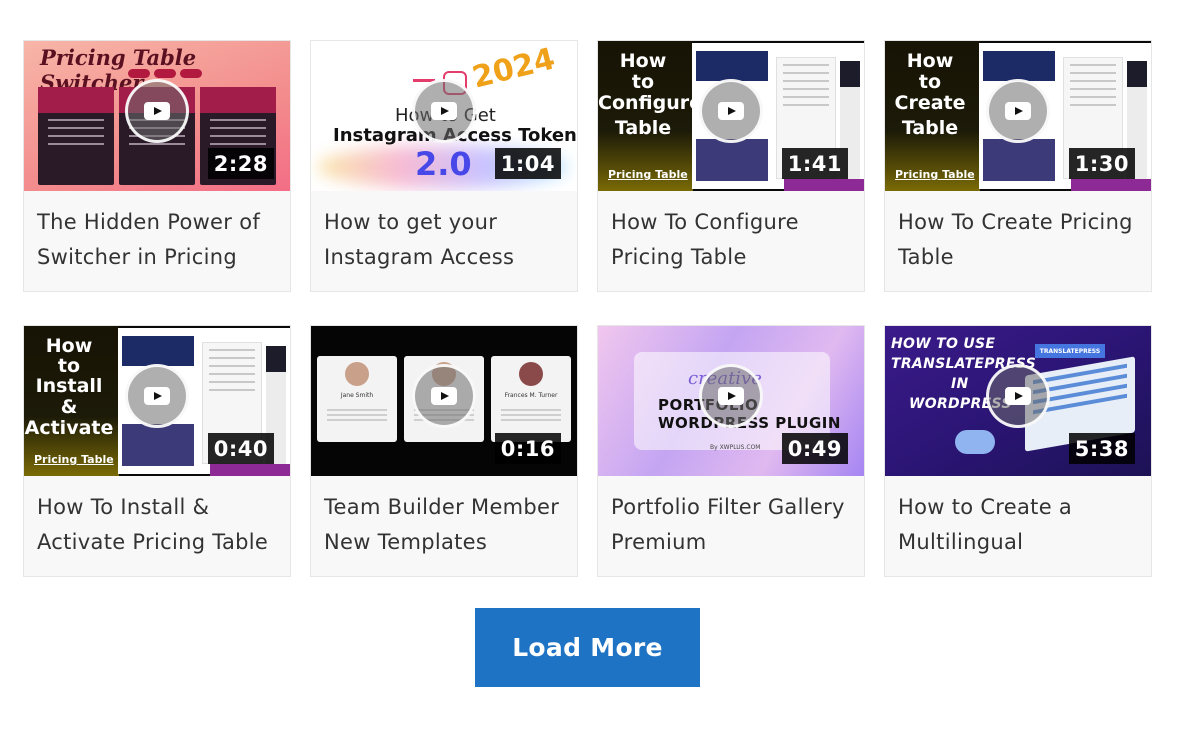 The image size is (1180, 731). Describe the element at coordinates (157, 234) in the screenshot. I see `video-title: The Hidden Power of Switcher in Pricing` at that location.